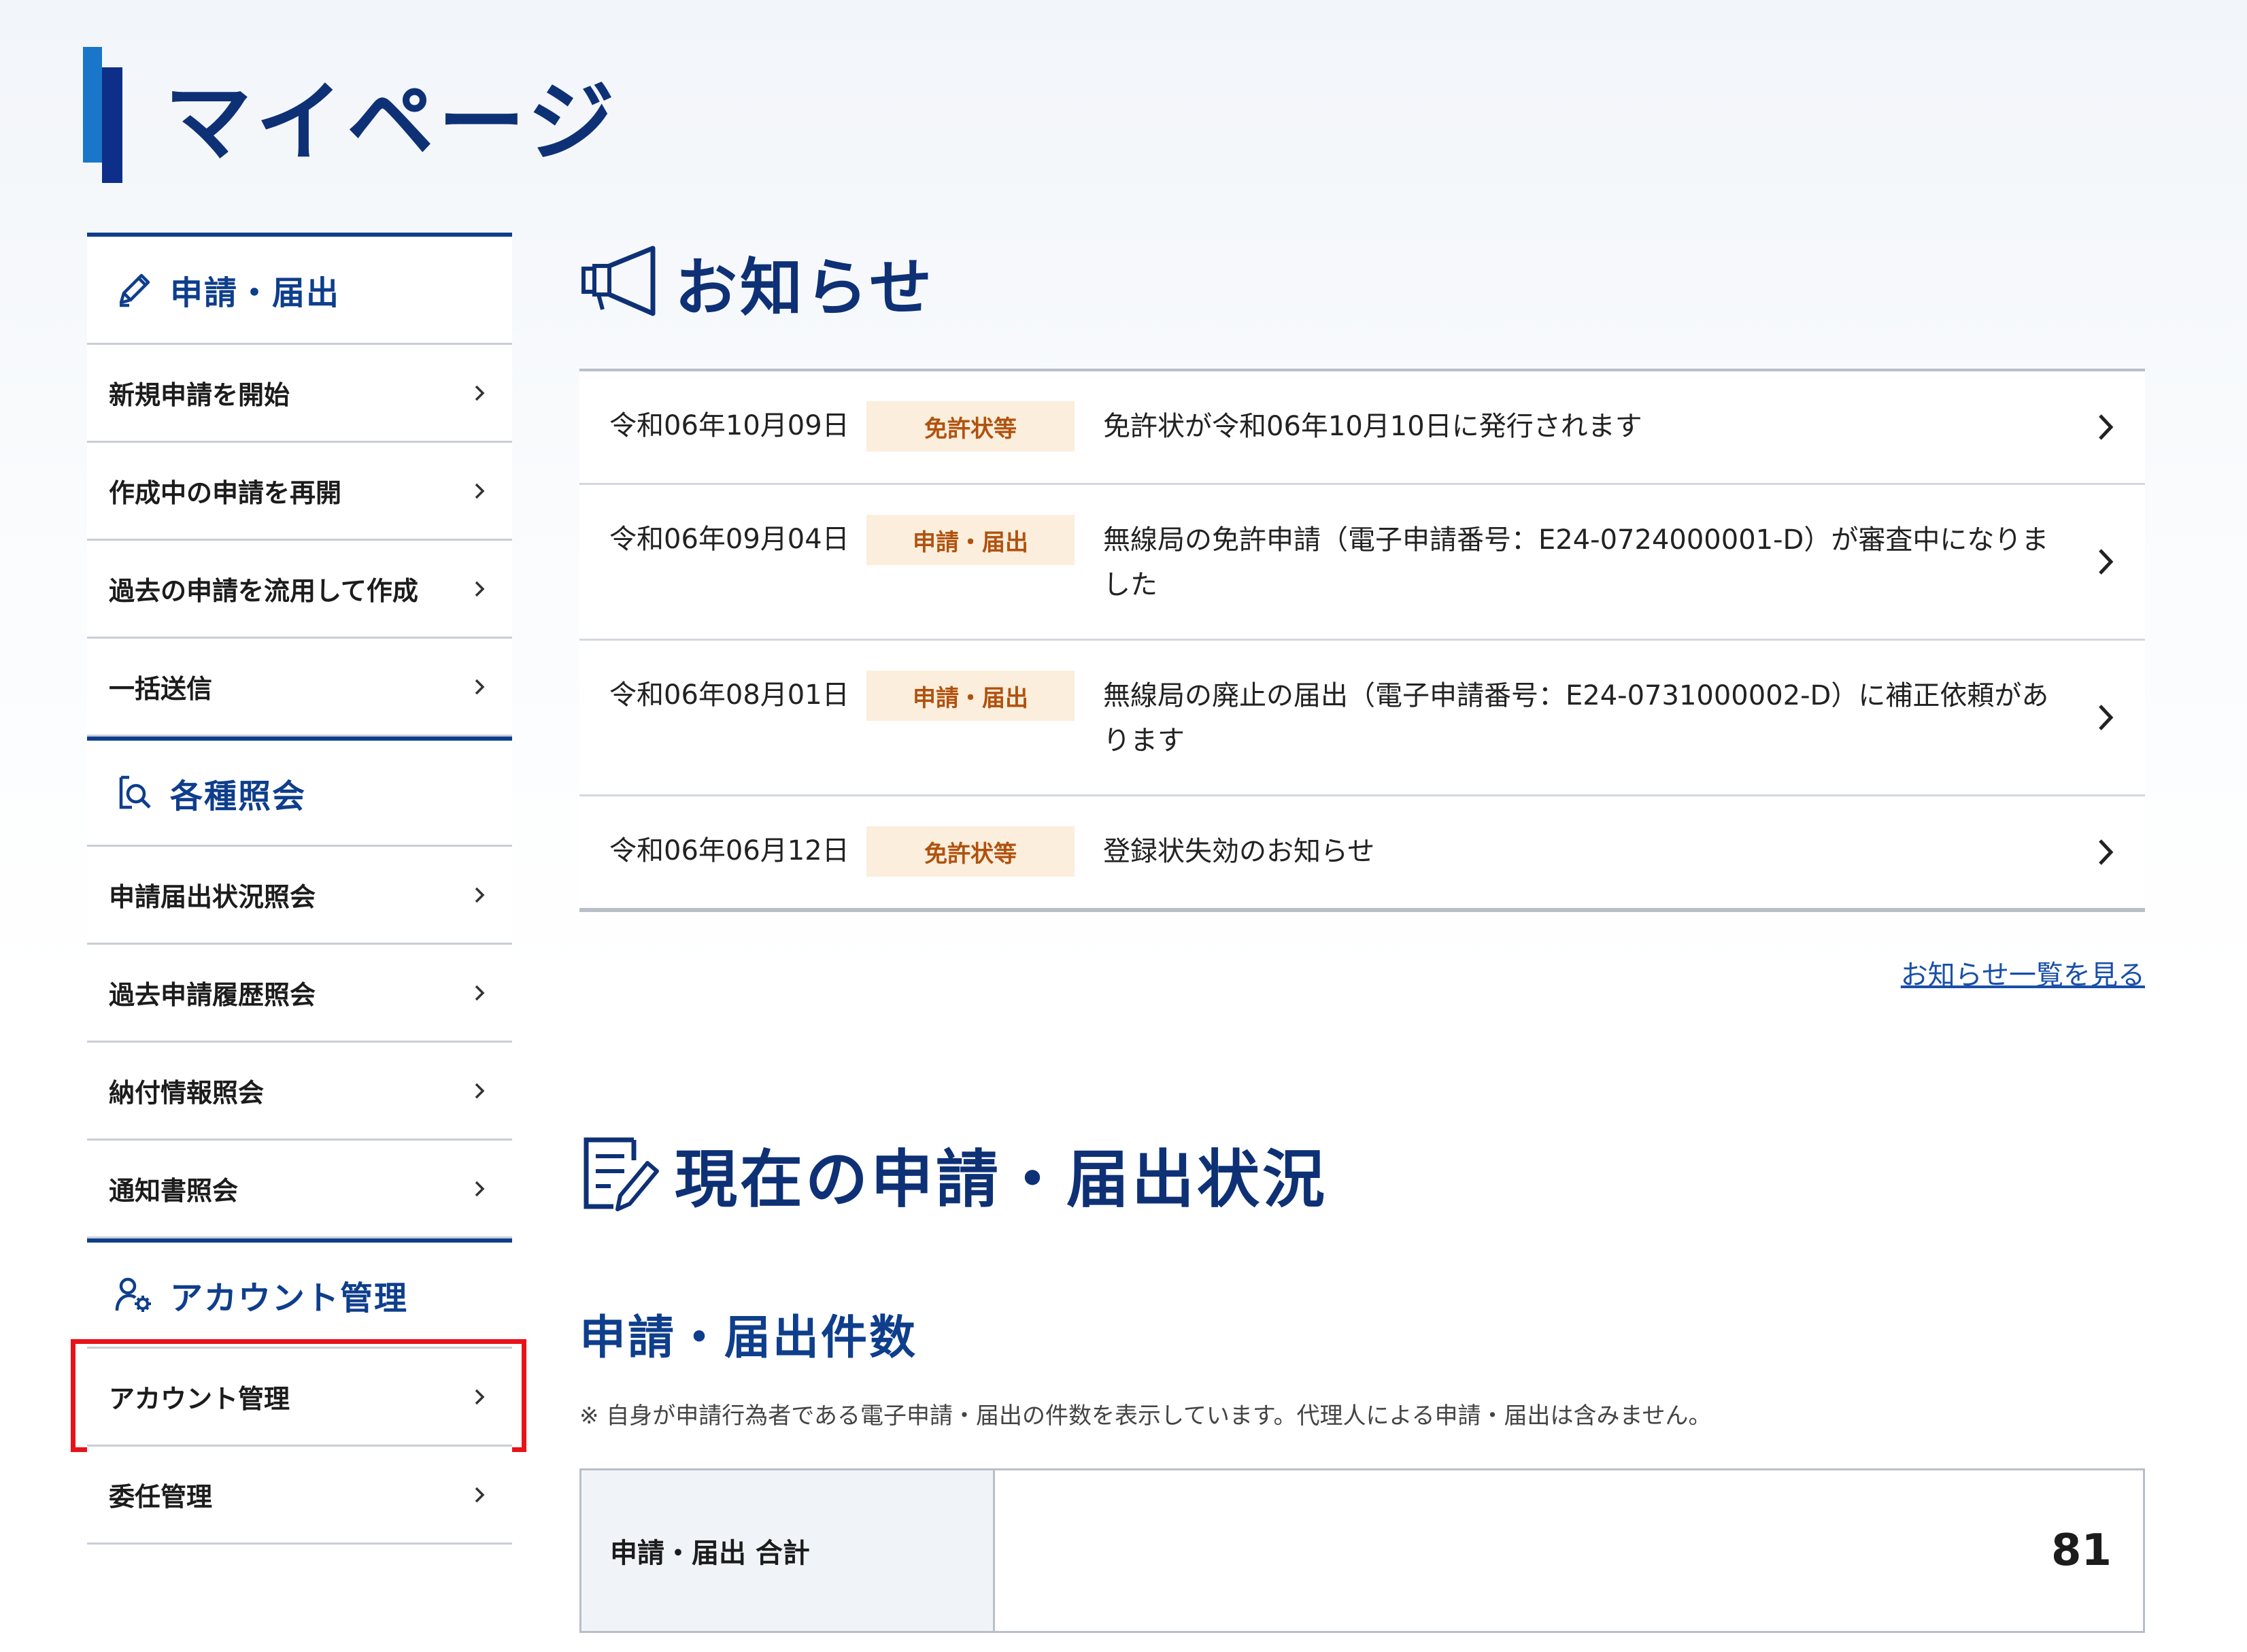 This screenshot has height=1652, width=2247. I want to click on sidebar-section-label: 申請・届出, so click(255, 293).